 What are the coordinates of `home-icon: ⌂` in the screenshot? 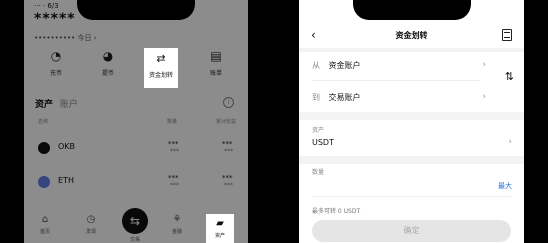 It's located at (45, 219).